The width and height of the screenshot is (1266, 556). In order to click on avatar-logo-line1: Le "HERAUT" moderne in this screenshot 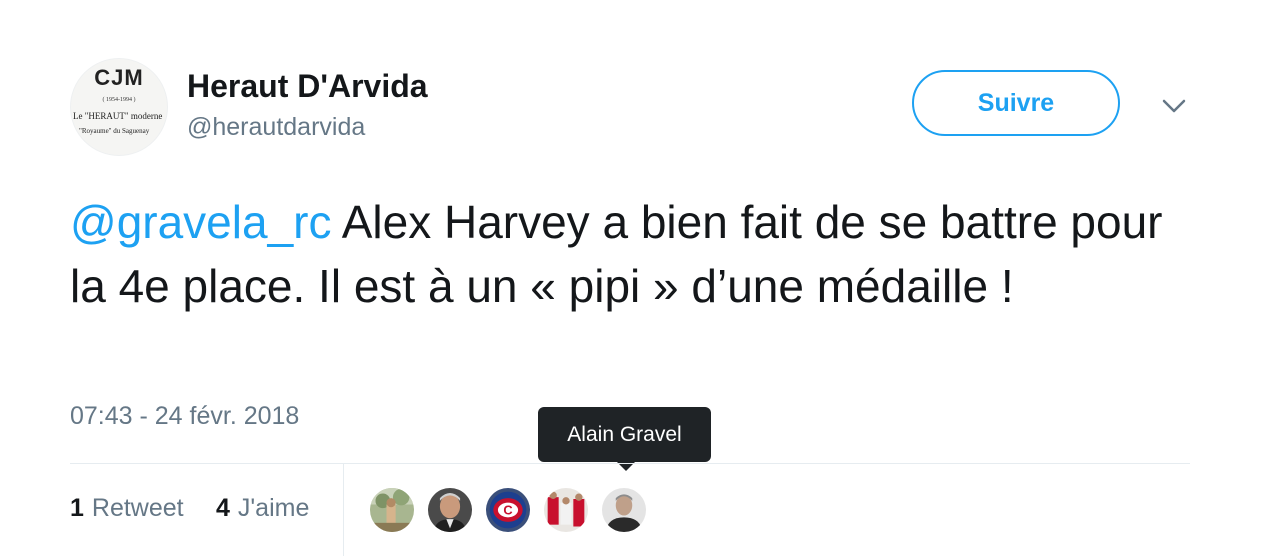, I will do `click(118, 116)`.